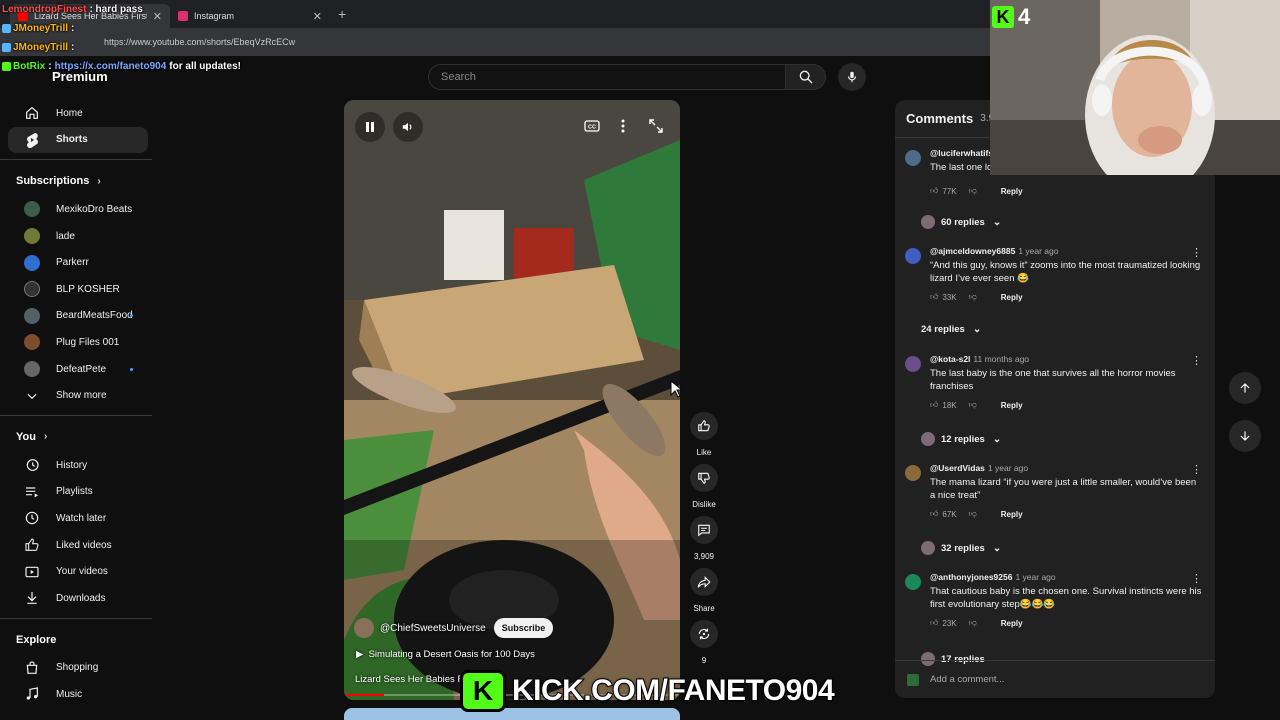  I want to click on explore-title: Explore, so click(36, 639).